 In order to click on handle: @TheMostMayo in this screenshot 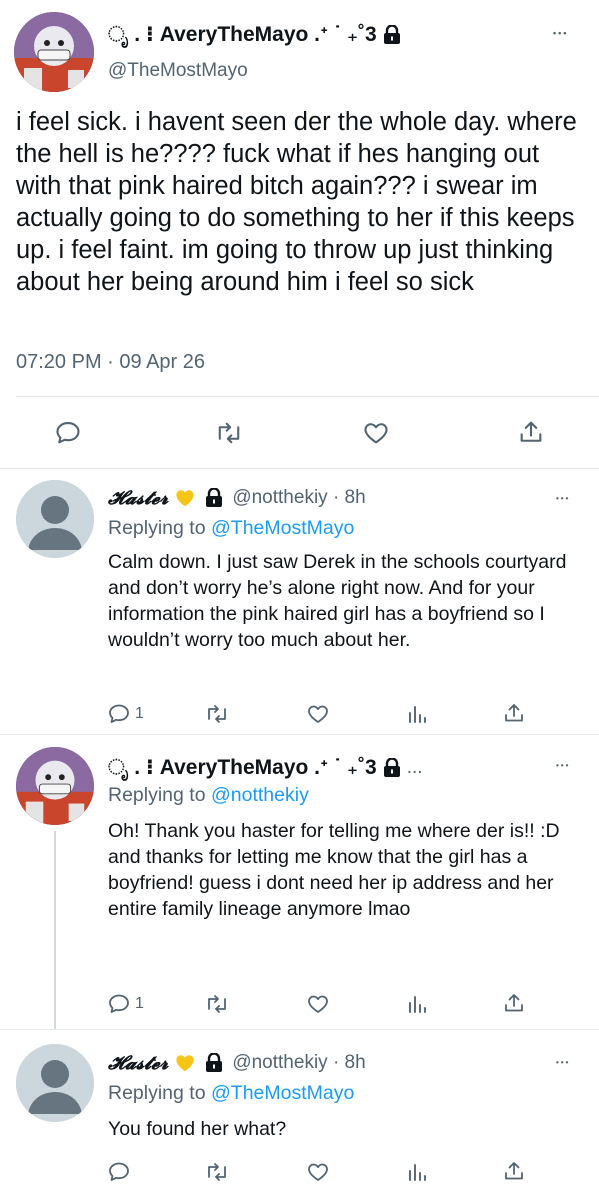, I will do `click(178, 71)`.